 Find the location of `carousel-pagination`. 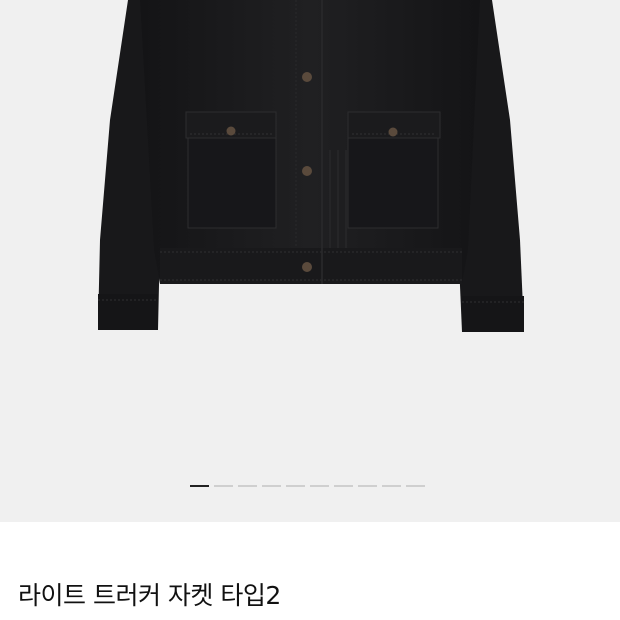

carousel-pagination is located at coordinates (307, 486).